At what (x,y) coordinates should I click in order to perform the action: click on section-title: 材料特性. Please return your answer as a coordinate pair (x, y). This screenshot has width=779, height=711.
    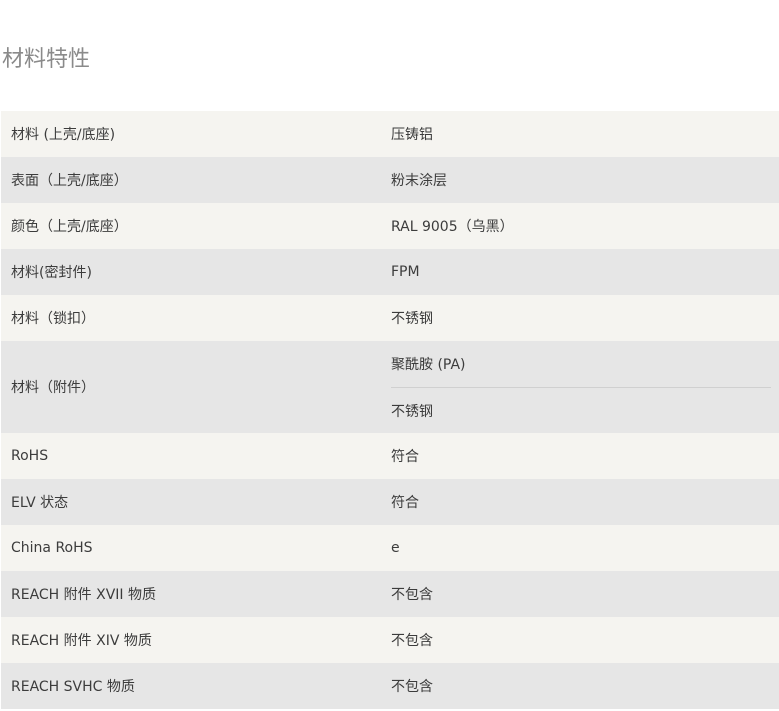
    Looking at the image, I should click on (46, 59).